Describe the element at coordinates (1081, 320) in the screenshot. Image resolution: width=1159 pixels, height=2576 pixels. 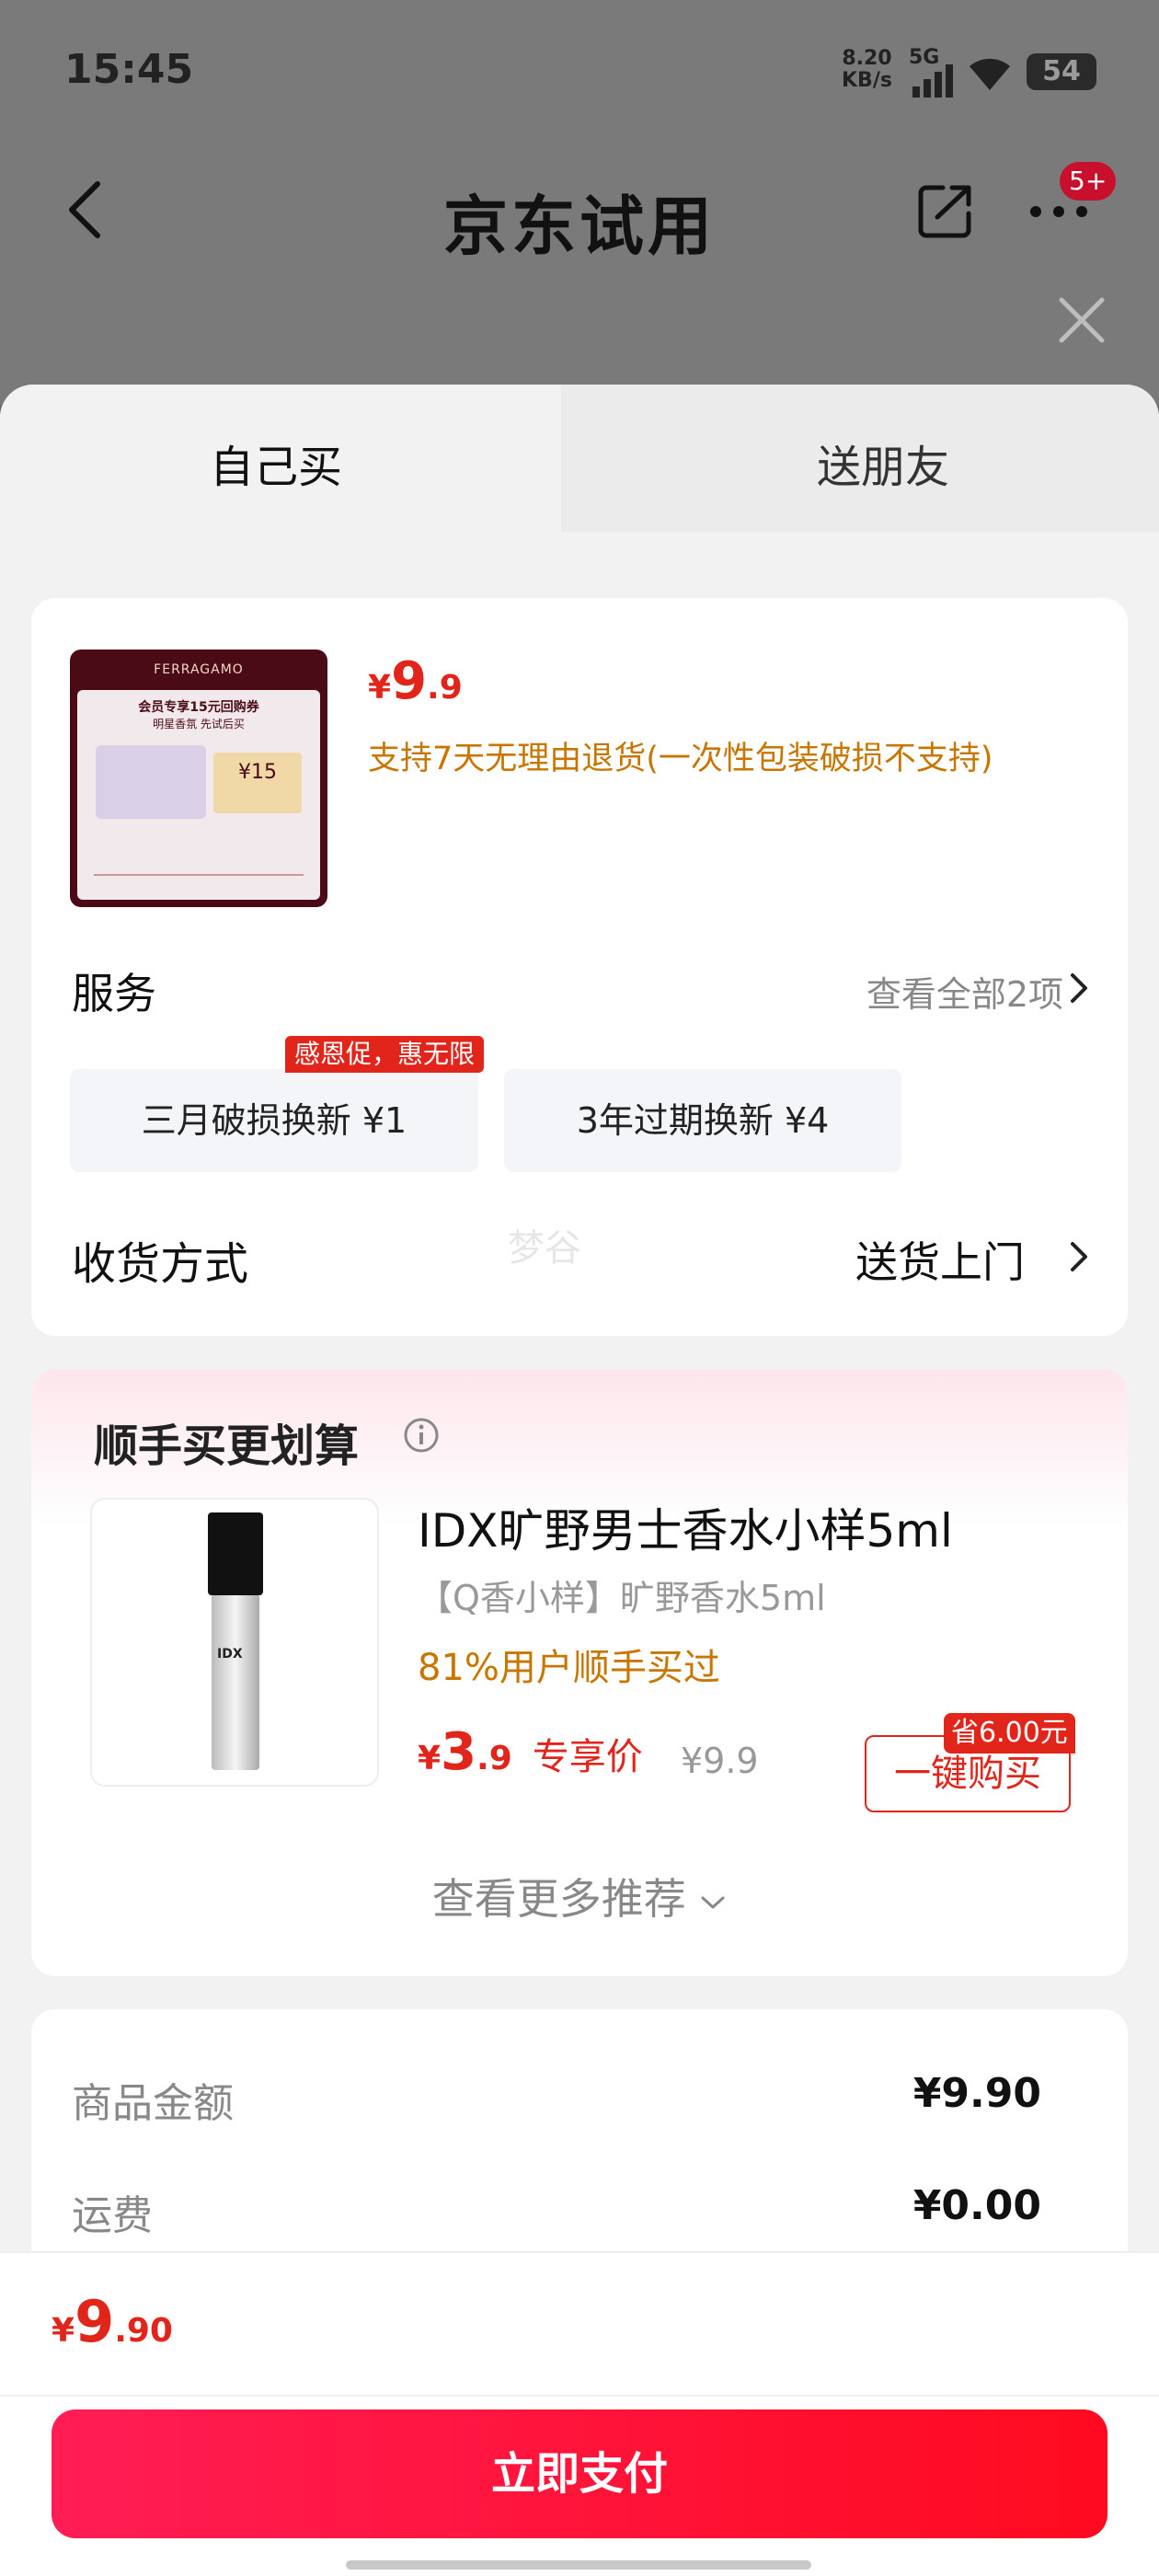
I see `close-icon` at that location.